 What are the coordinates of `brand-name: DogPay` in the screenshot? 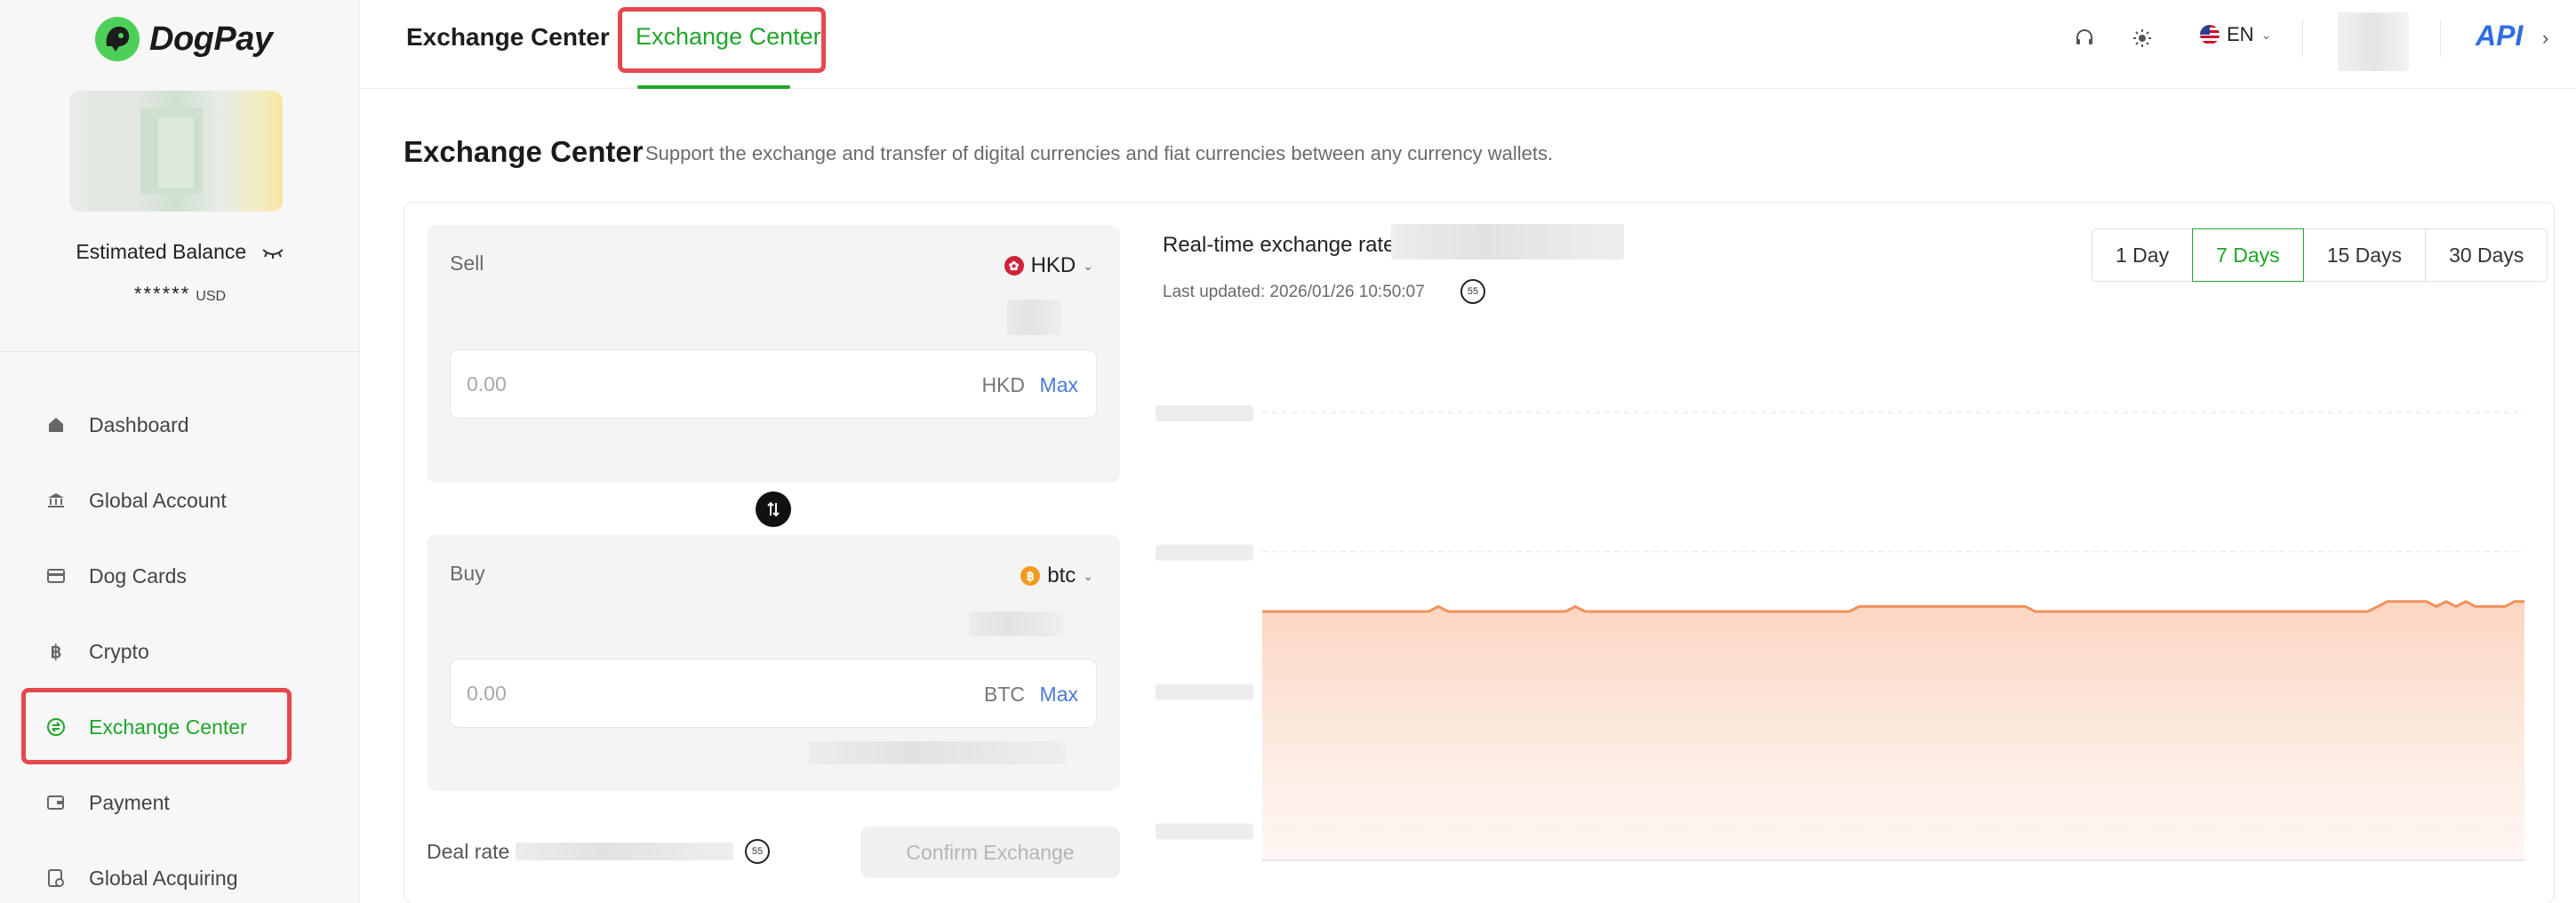 It's located at (211, 39).